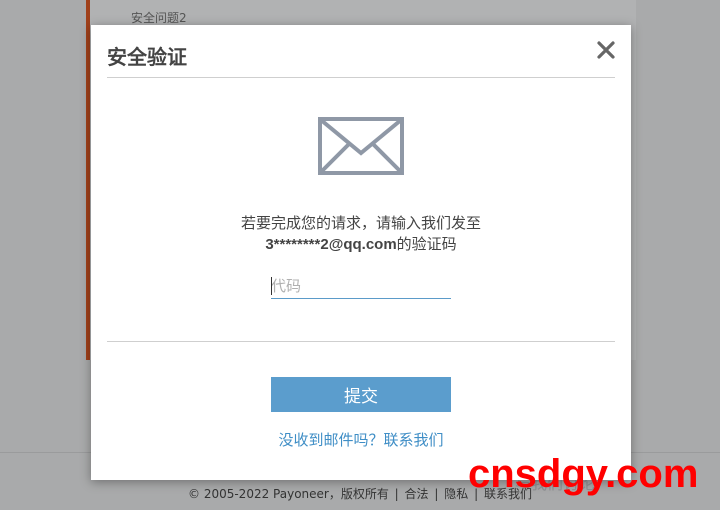  I want to click on message-line-2: 3********2@qq.com的验证码, so click(361, 244).